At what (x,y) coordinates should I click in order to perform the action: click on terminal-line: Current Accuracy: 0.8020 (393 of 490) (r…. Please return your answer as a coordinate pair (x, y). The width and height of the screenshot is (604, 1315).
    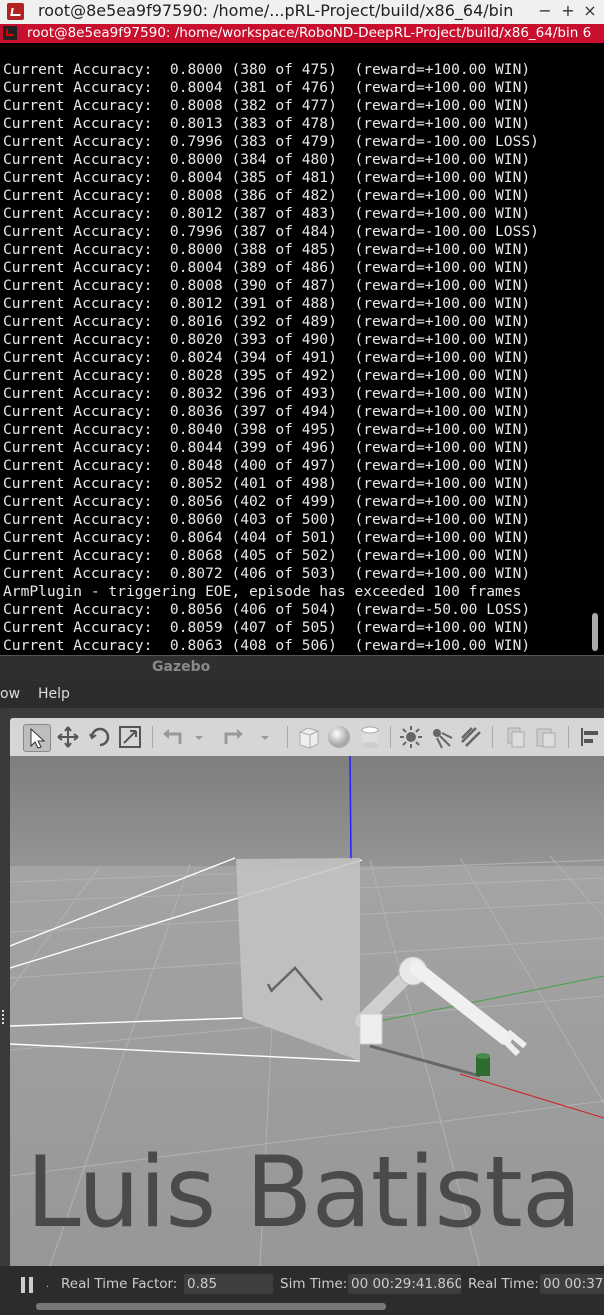
    Looking at the image, I should click on (267, 339).